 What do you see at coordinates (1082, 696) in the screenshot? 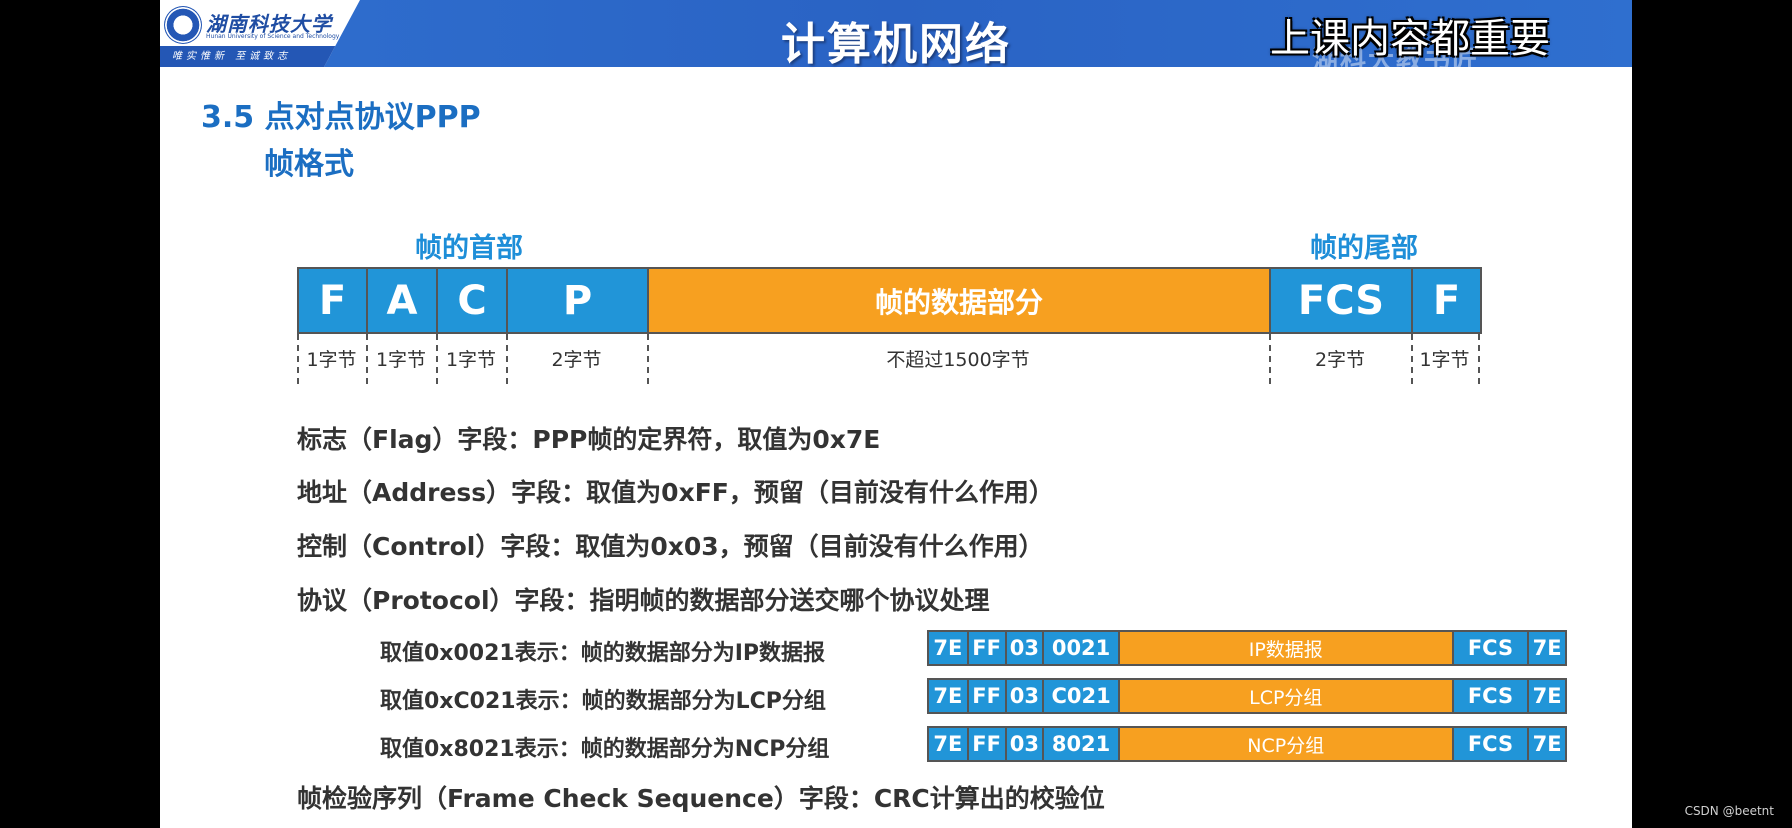
I see `mini-field: C021` at bounding box center [1082, 696].